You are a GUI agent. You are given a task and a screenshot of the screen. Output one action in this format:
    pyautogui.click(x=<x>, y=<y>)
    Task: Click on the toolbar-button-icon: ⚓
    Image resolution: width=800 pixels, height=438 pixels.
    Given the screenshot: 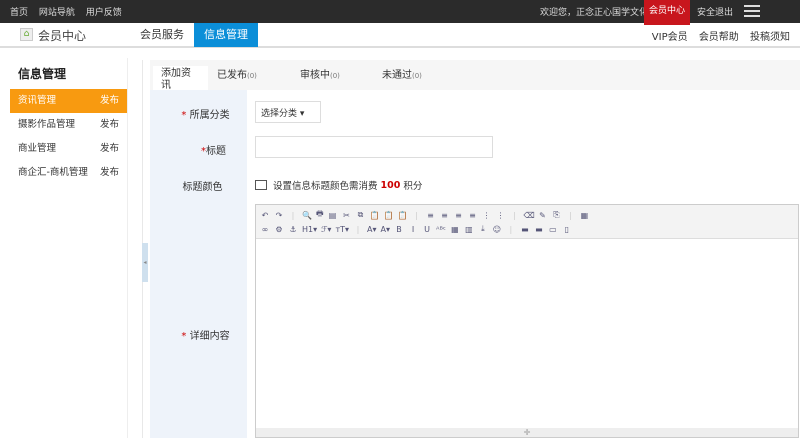 What is the action you would take?
    pyautogui.click(x=293, y=229)
    